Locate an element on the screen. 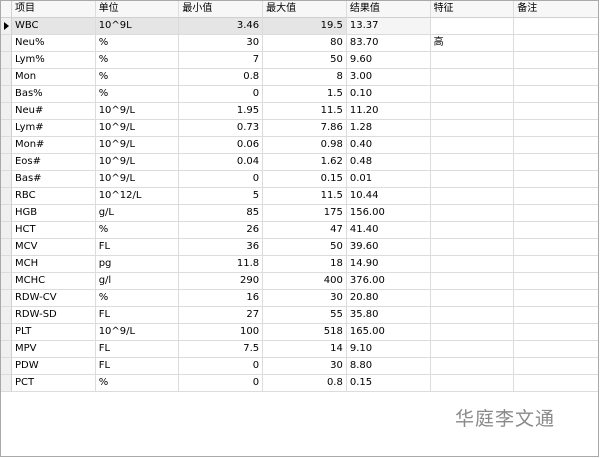  cell-max: 175 is located at coordinates (305, 213).